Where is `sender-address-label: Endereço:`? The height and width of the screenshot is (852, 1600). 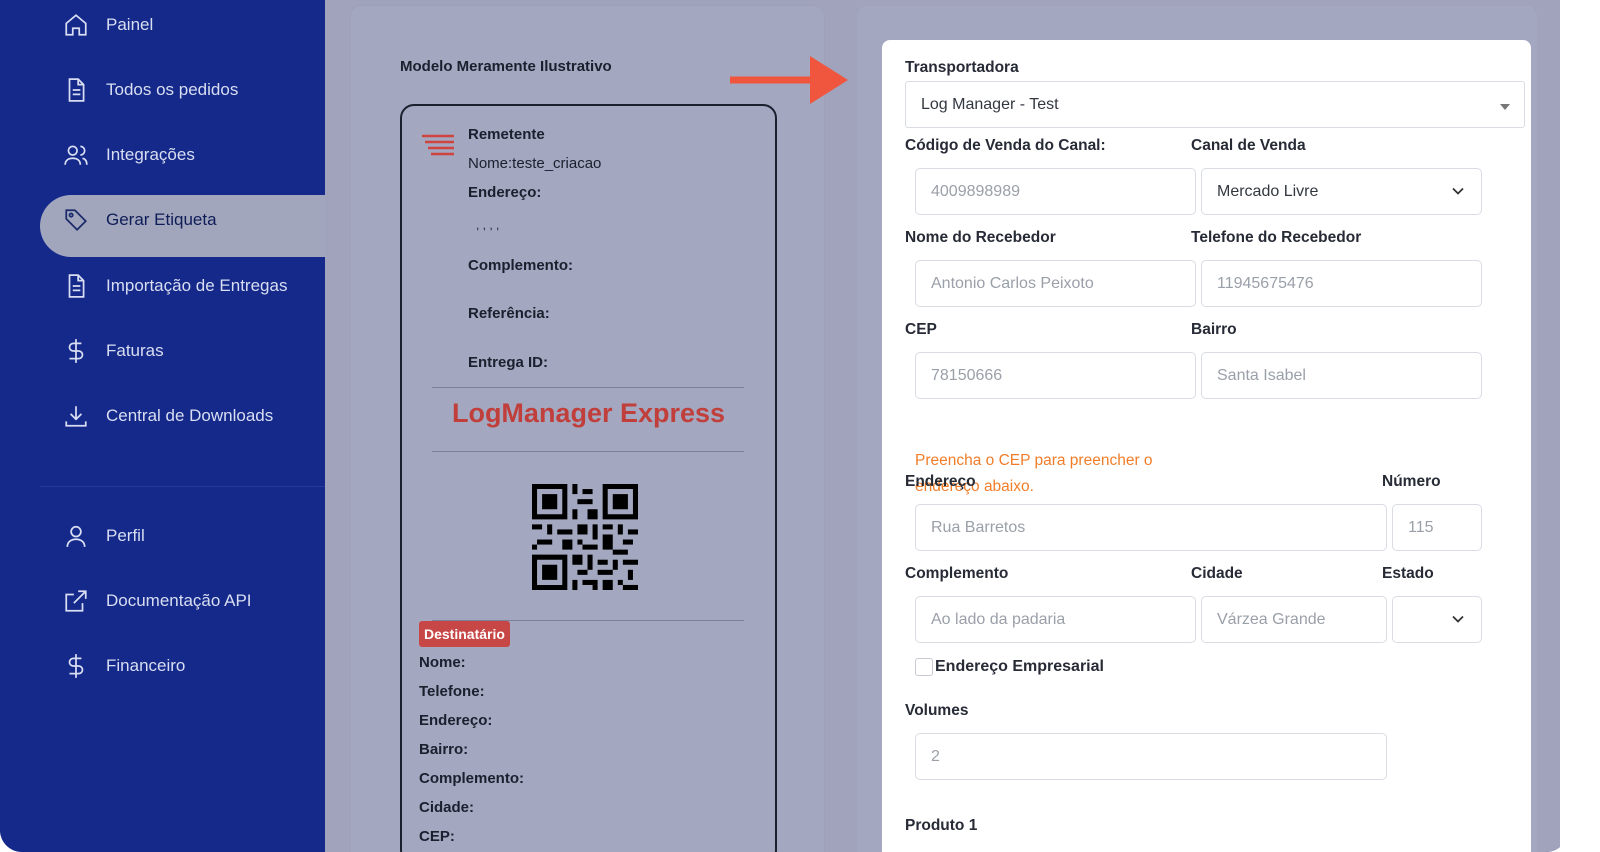 sender-address-label: Endereço: is located at coordinates (505, 192).